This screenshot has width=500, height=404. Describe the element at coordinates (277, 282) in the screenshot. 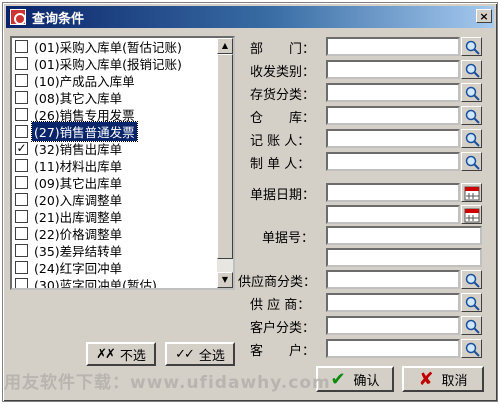

I see `label-supplier-category: 供应商分类：` at that location.